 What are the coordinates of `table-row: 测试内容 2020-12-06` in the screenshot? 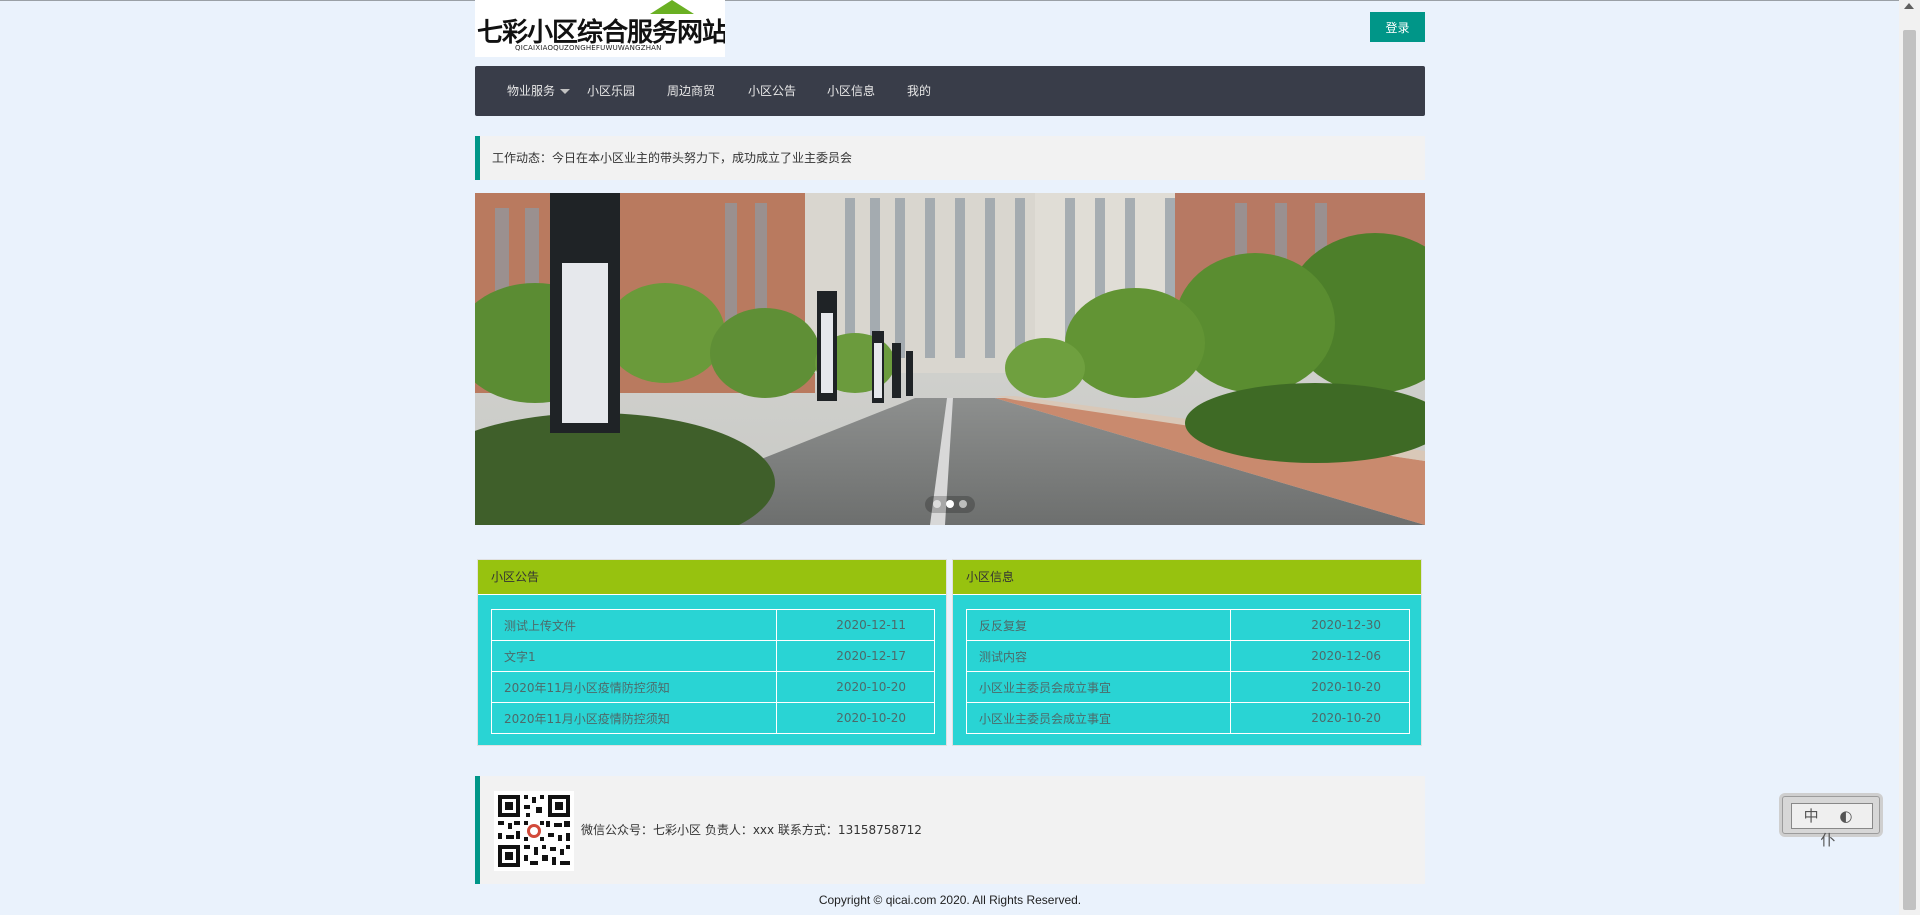 It's located at (1188, 656).